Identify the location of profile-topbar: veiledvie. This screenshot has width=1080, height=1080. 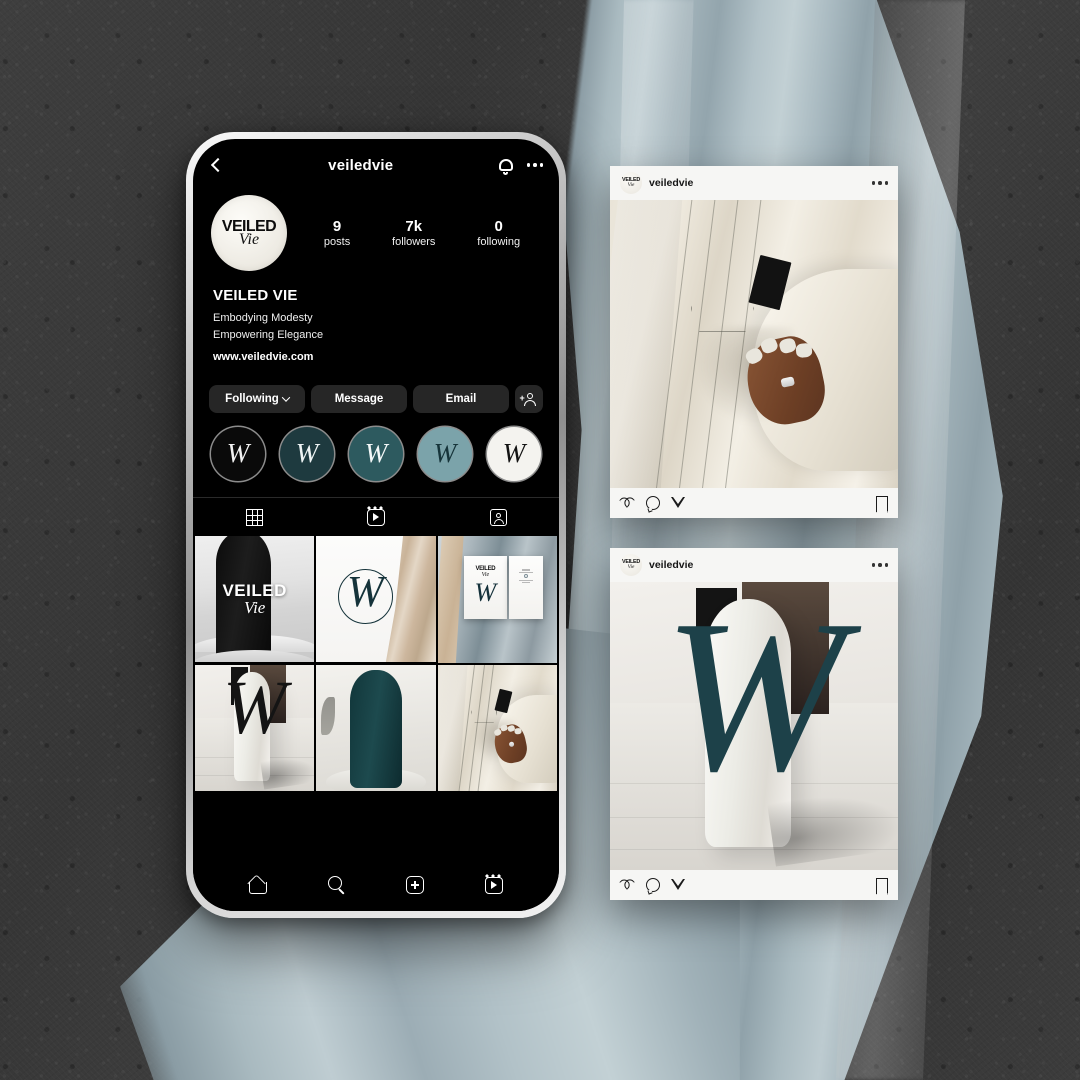
(376, 165).